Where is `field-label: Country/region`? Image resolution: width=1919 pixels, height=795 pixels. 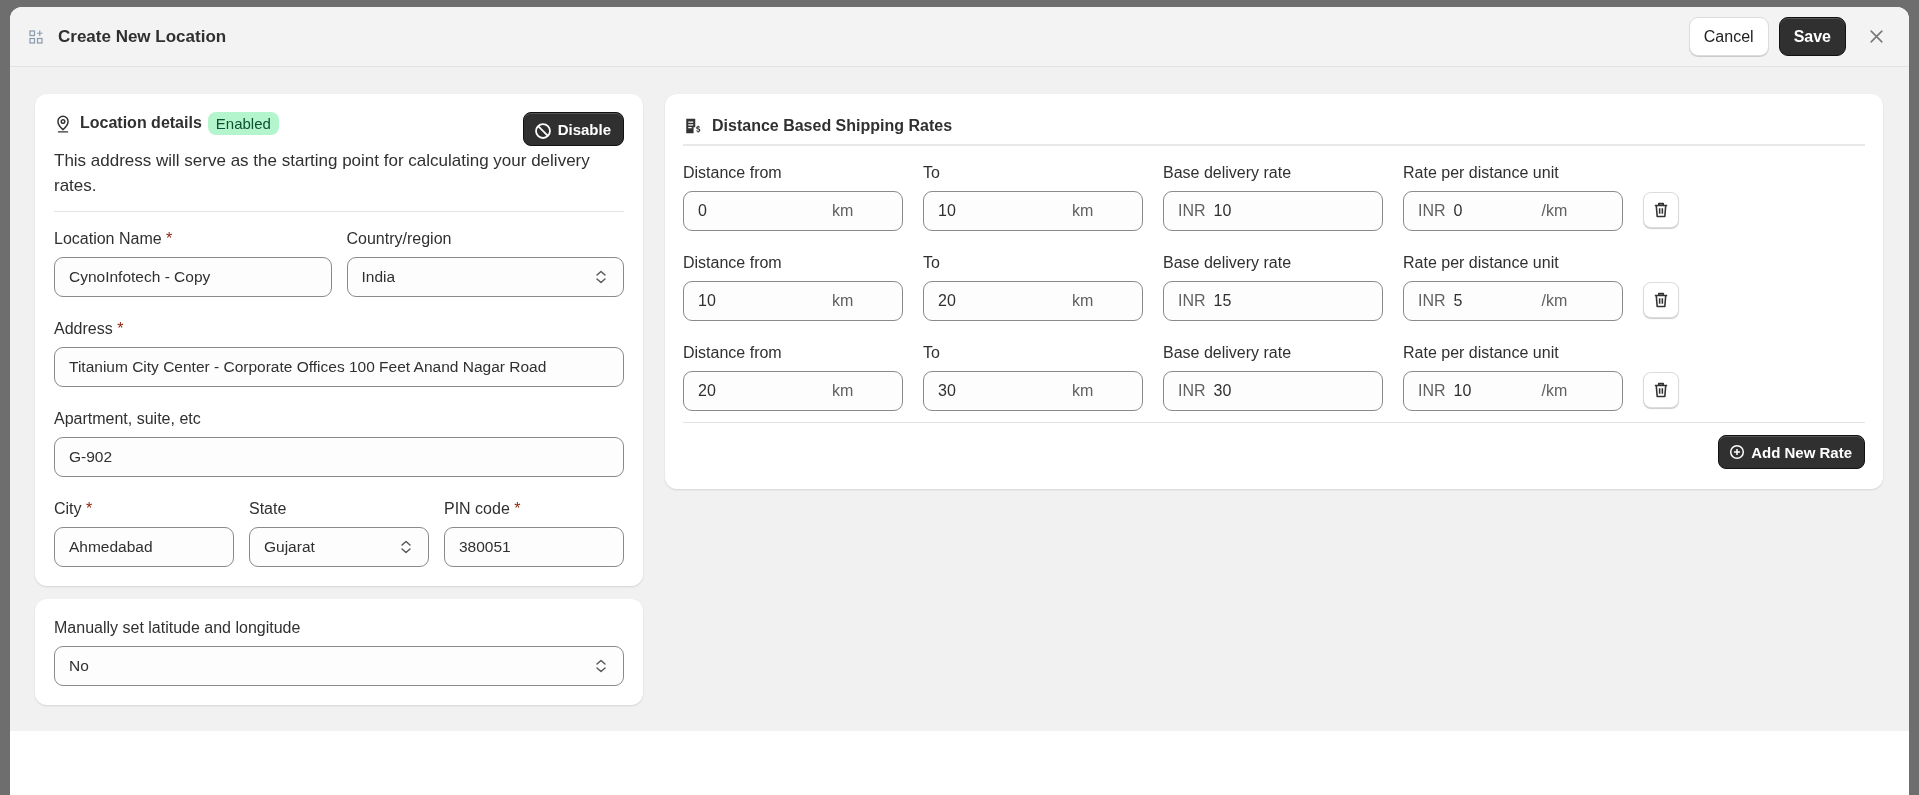
field-label: Country/region is located at coordinates (399, 239).